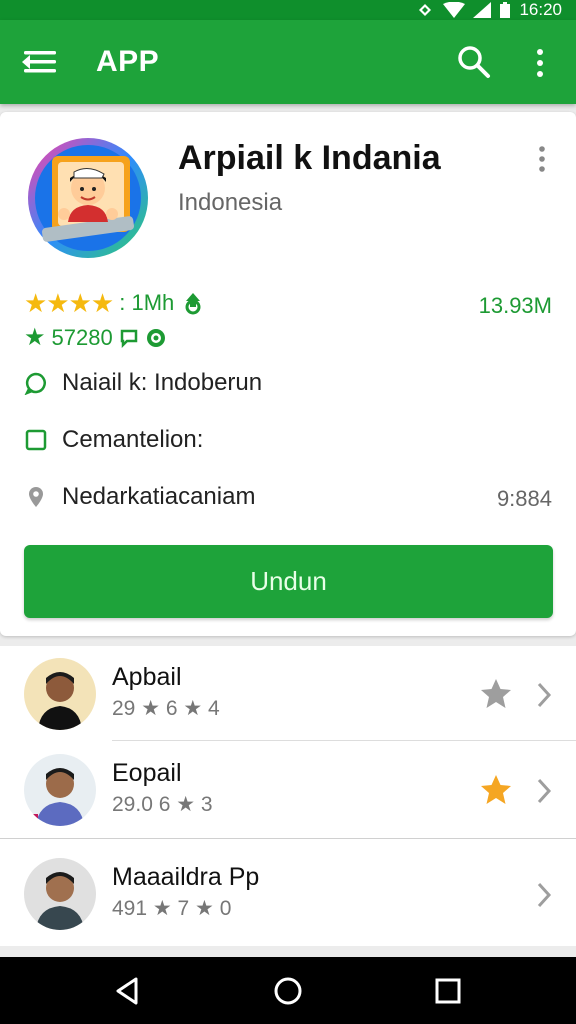  What do you see at coordinates (133, 439) in the screenshot?
I see `info-category-label: Cemantelion:` at bounding box center [133, 439].